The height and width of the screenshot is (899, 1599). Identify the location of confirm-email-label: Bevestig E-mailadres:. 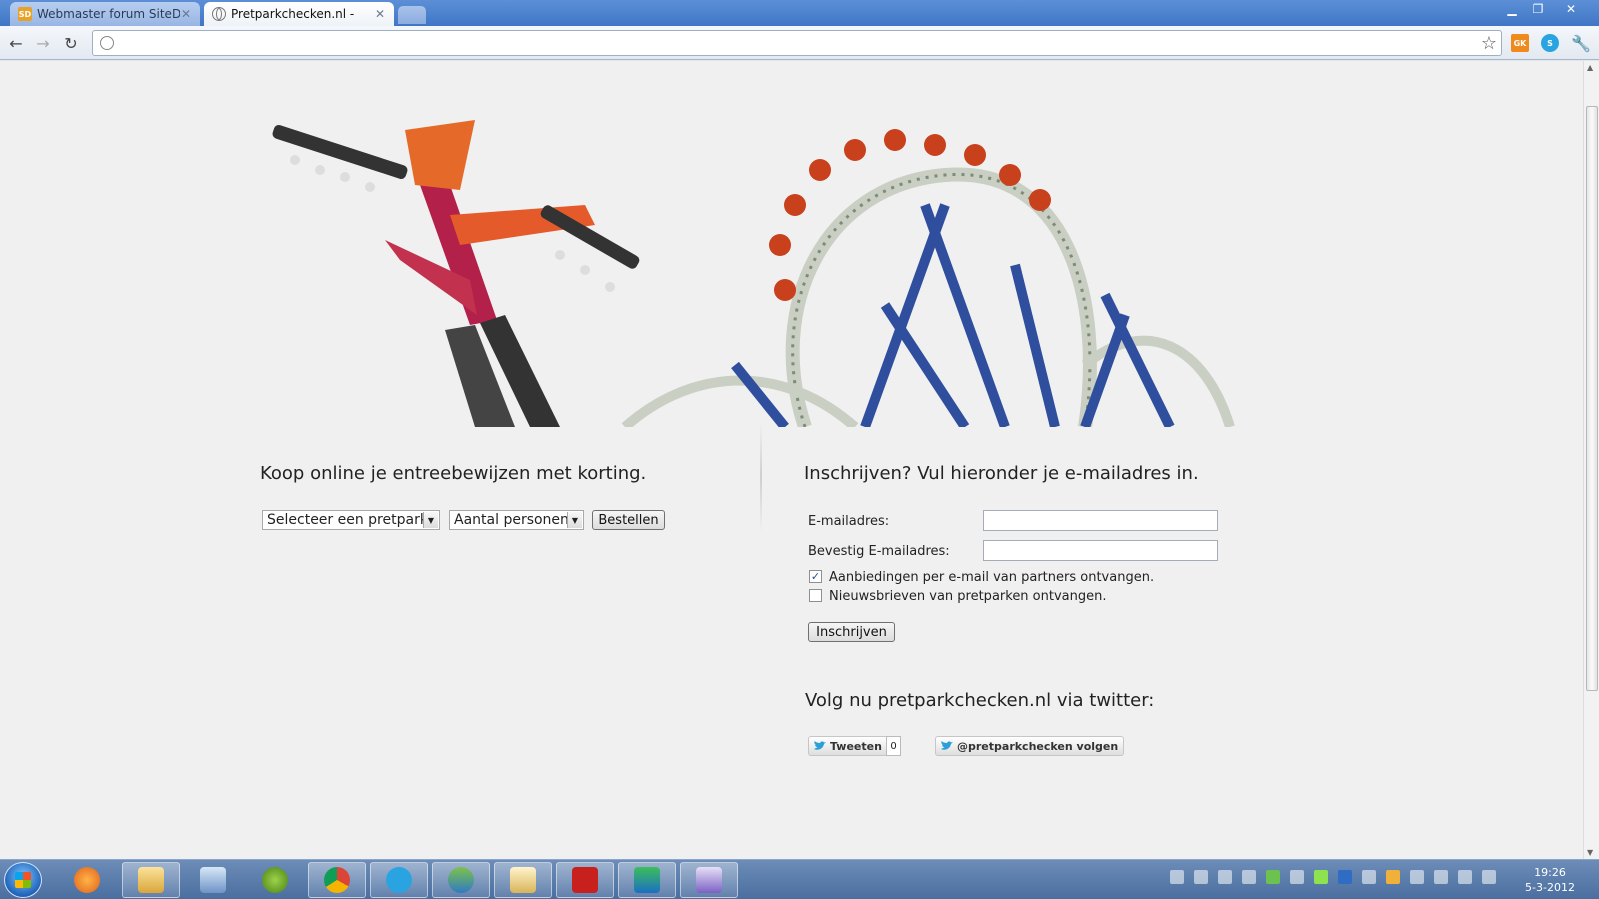
(879, 551).